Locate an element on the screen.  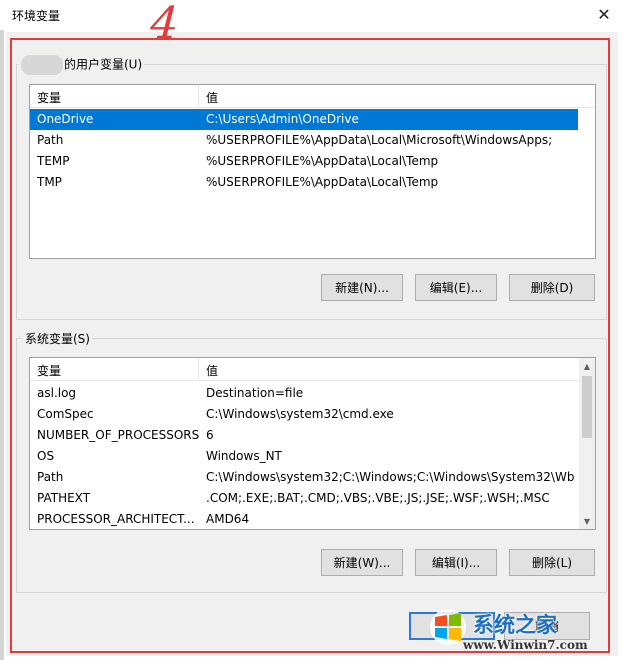
background-window-edge is located at coordinates (2, 330).